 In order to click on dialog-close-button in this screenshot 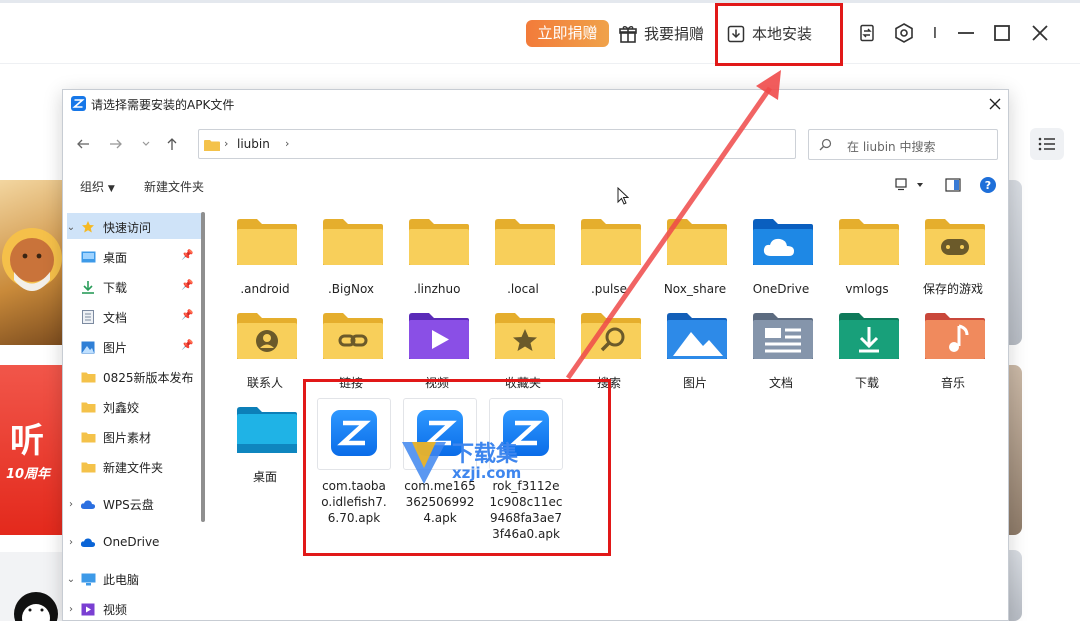, I will do `click(995, 104)`.